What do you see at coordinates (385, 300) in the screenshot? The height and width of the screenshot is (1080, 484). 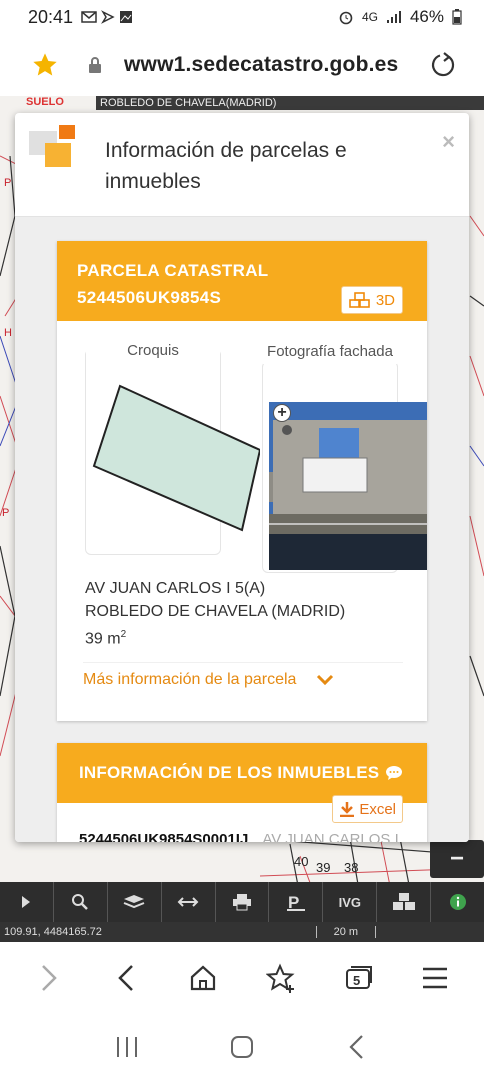 I see `view-3d-label: 3D` at bounding box center [385, 300].